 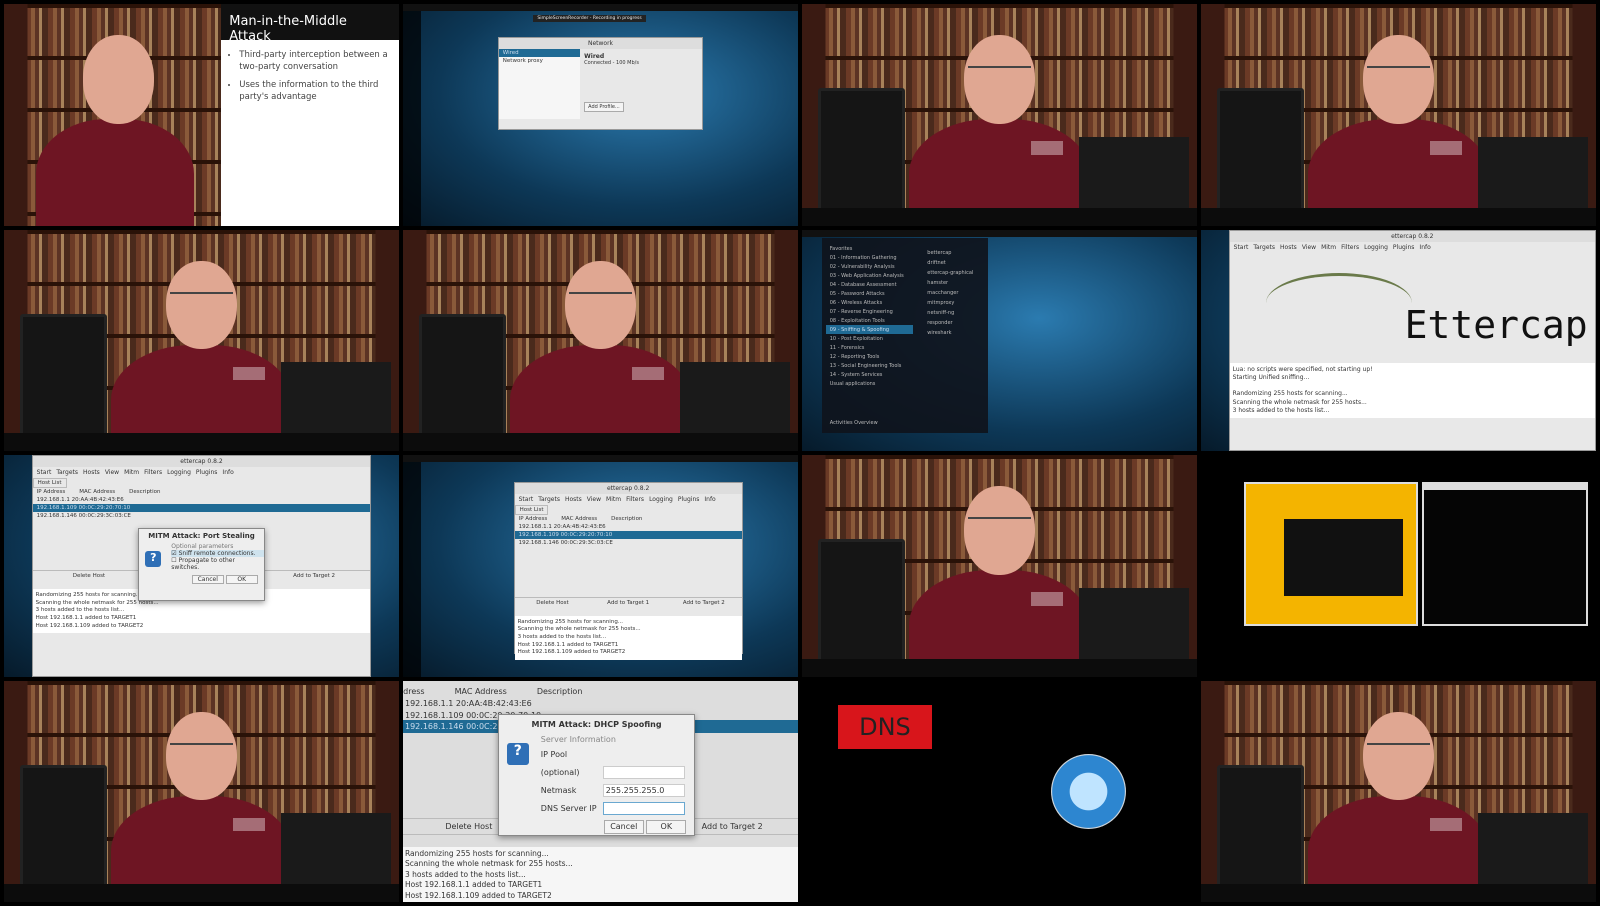 I want to click on dns-server-input, so click(x=643, y=808).